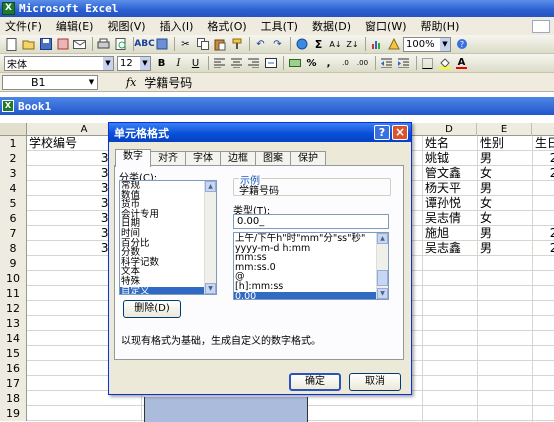 This screenshot has height=422, width=554. What do you see at coordinates (236, 44) in the screenshot?
I see `format-painter-icon` at bounding box center [236, 44].